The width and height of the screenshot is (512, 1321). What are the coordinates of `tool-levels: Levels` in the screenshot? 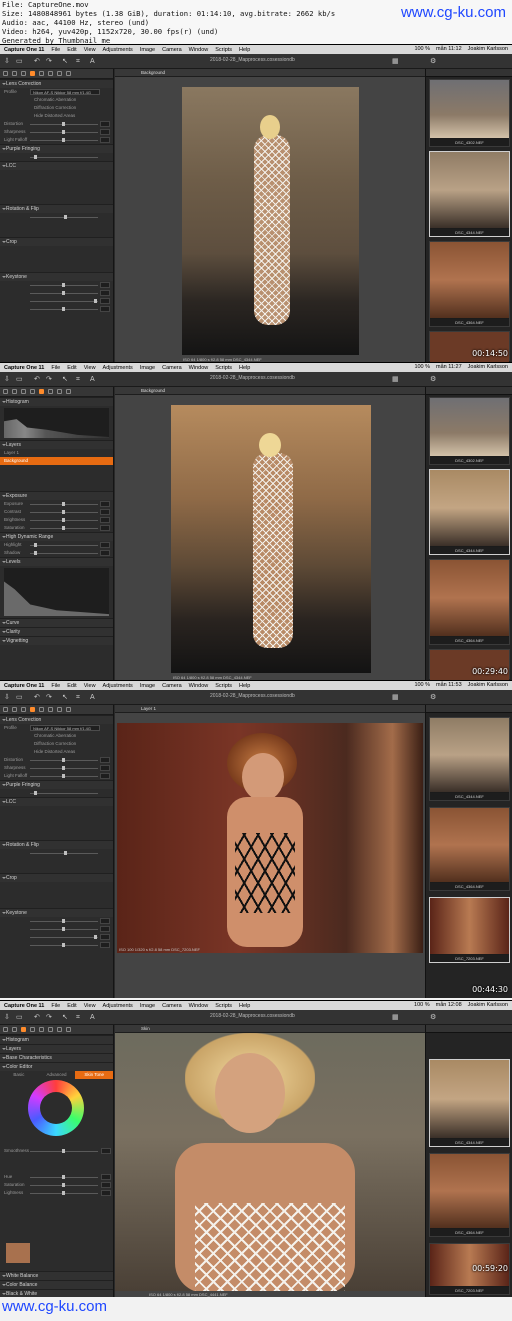 It's located at (56, 561).